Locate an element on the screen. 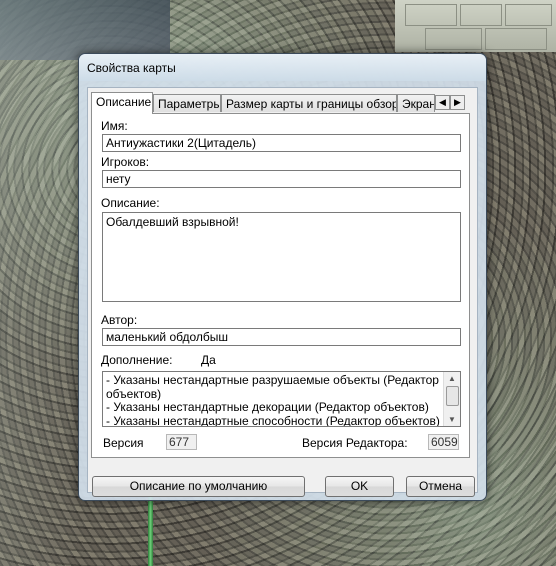 This screenshot has width=556, height=566. stone-wall is located at coordinates (475, 26).